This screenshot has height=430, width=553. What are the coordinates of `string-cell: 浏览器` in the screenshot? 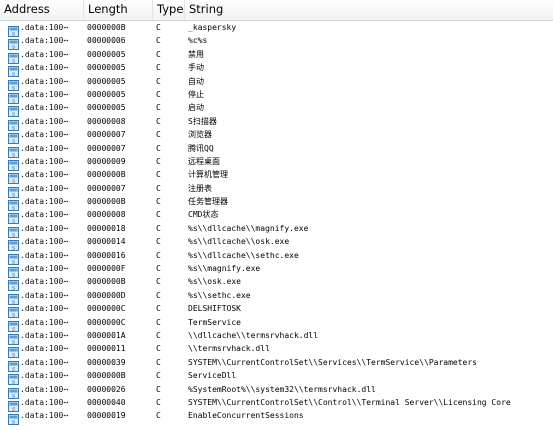 It's located at (200, 135).